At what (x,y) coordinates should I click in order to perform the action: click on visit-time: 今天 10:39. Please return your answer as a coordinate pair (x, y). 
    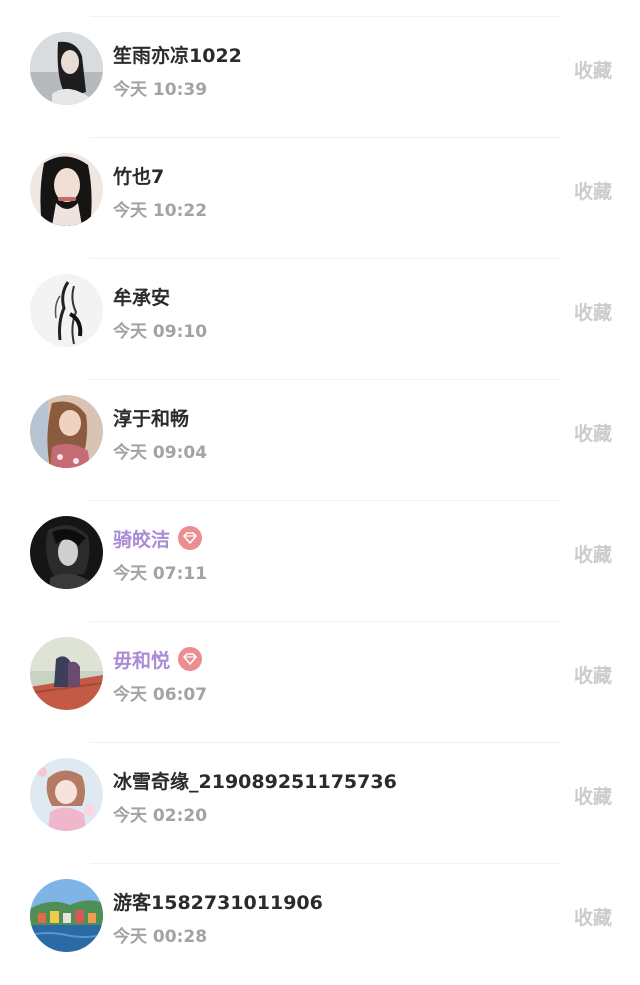
    Looking at the image, I should click on (160, 90).